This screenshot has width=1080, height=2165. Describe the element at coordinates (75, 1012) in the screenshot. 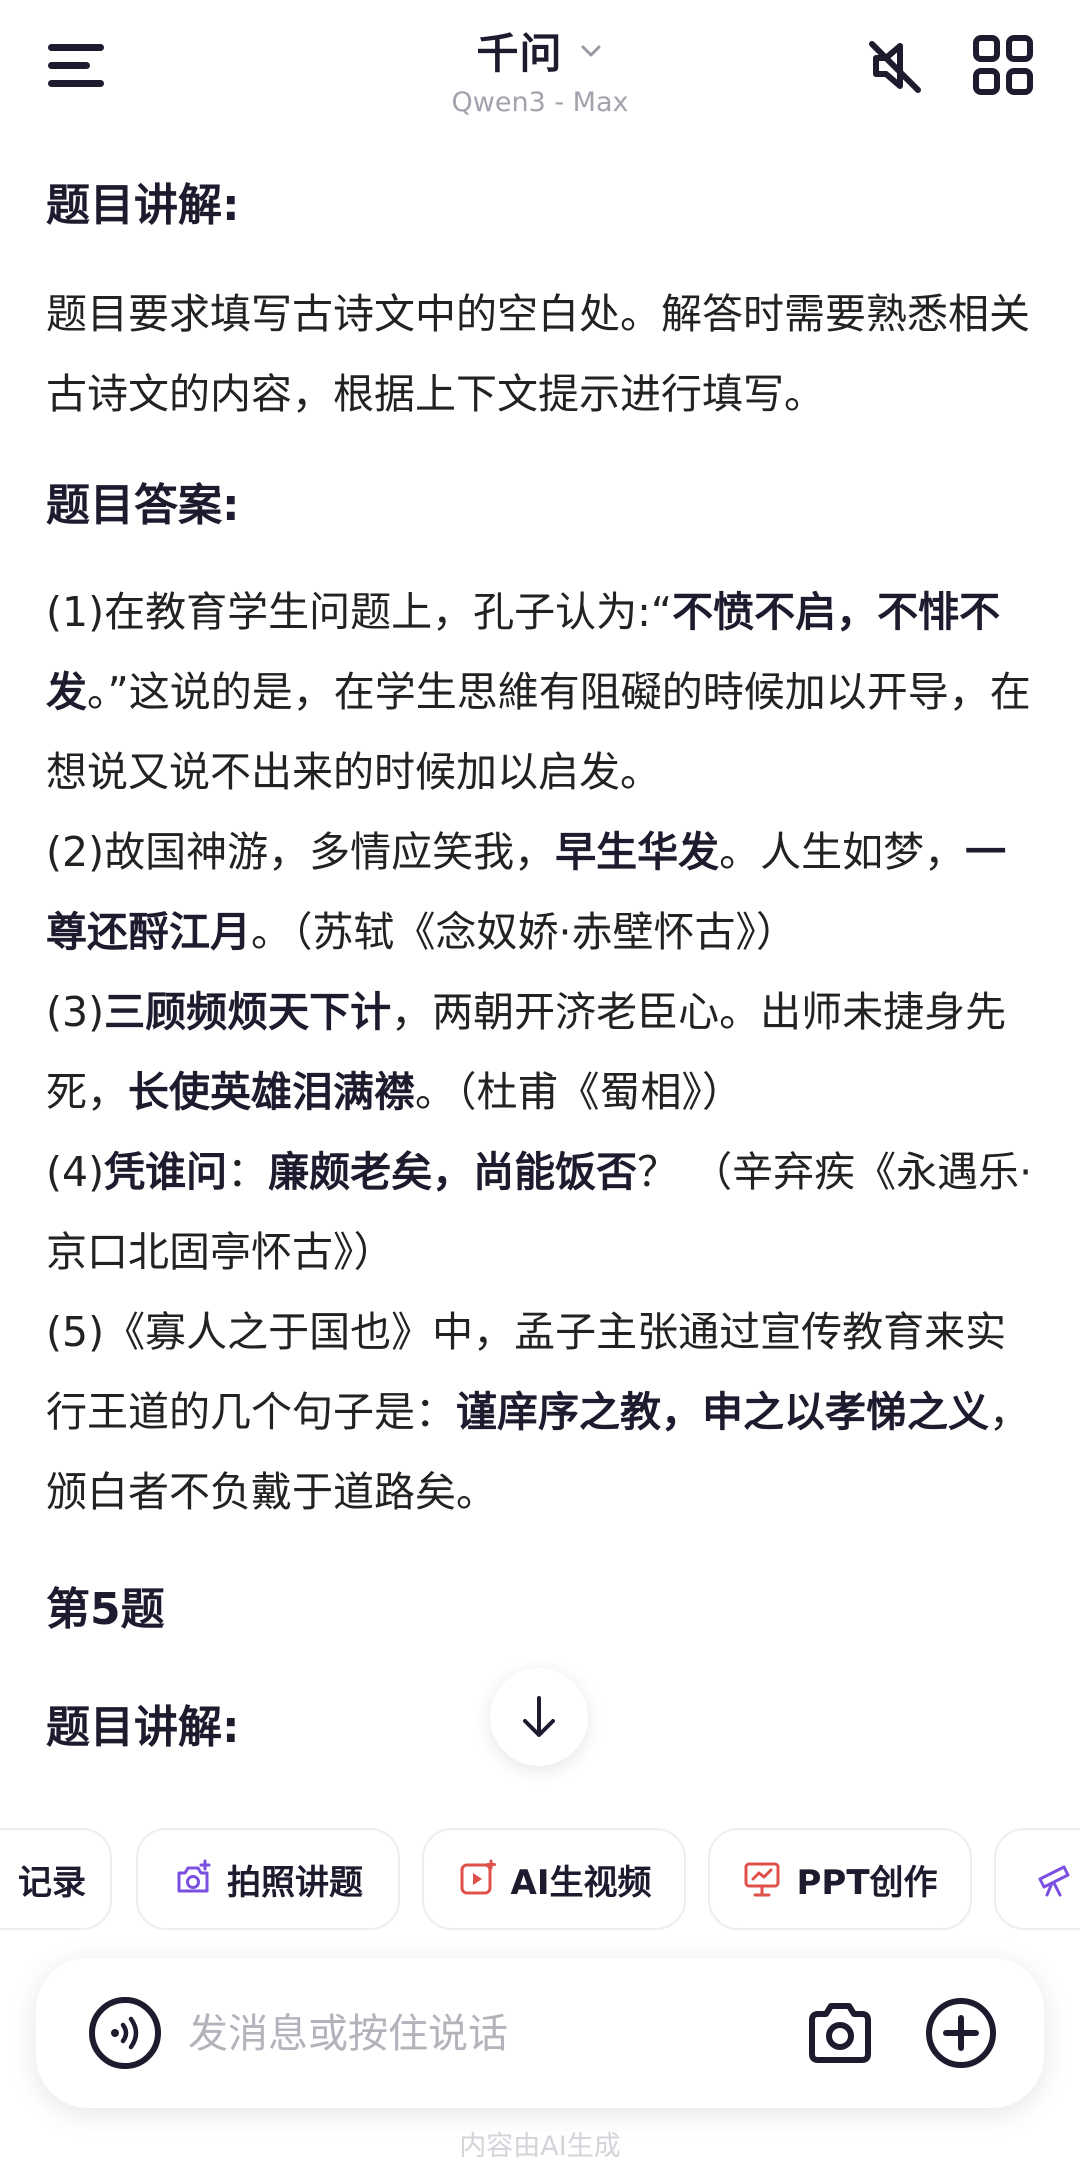

I see `answer-text: (3)` at that location.